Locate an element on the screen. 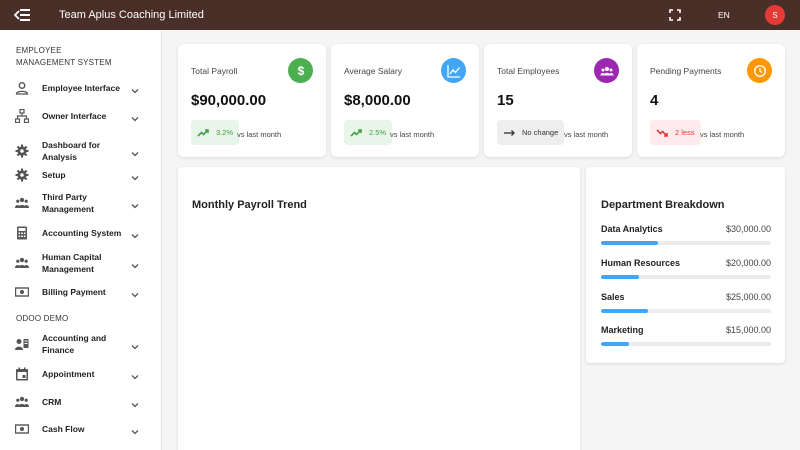 Image resolution: width=800 pixels, height=450 pixels. trend-change-text: 2 less is located at coordinates (685, 132).